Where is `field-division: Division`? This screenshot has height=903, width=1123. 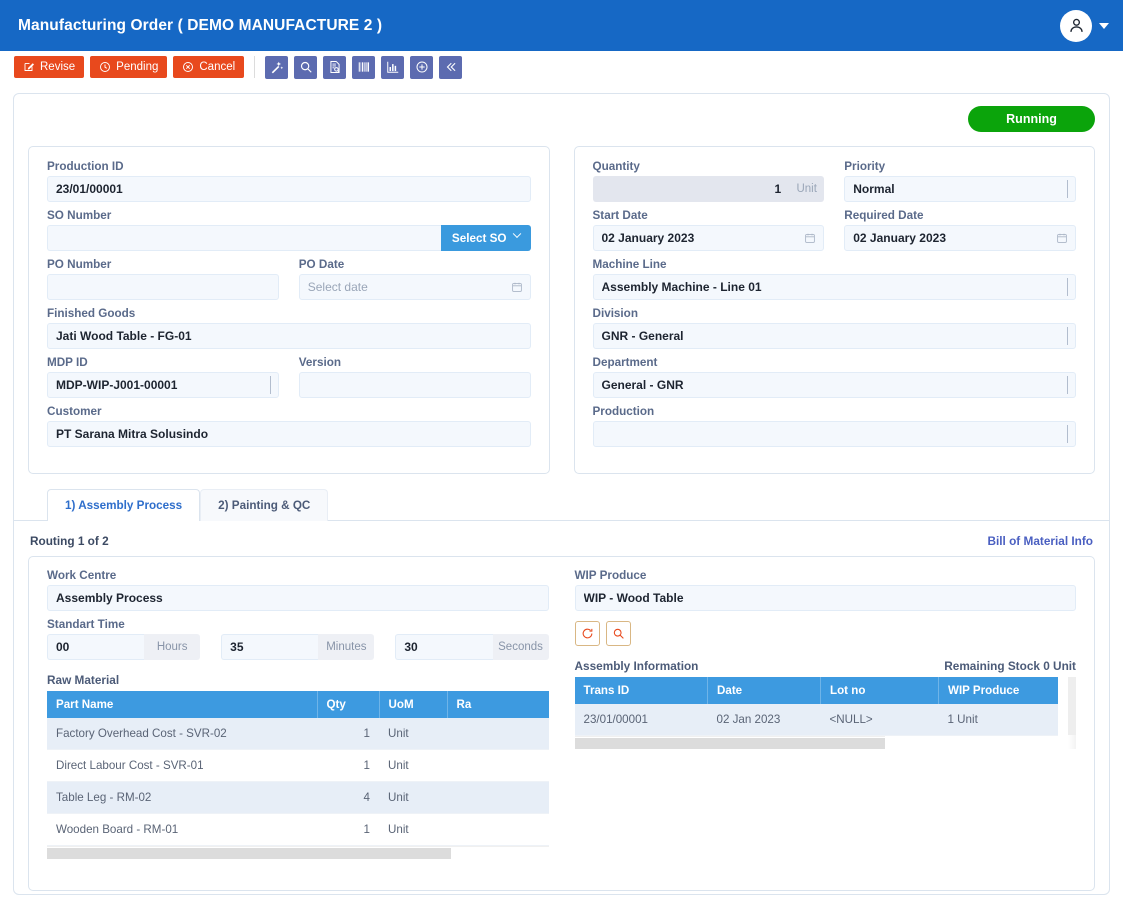
field-division: Division is located at coordinates (834, 328).